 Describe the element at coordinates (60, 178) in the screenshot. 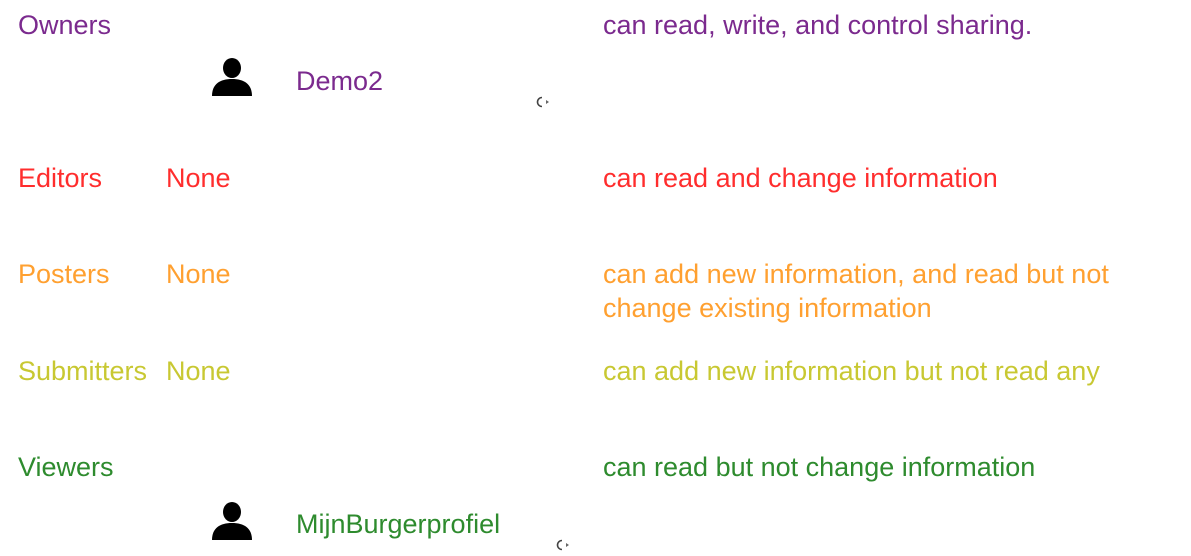

I see `editors-label: Editors` at that location.